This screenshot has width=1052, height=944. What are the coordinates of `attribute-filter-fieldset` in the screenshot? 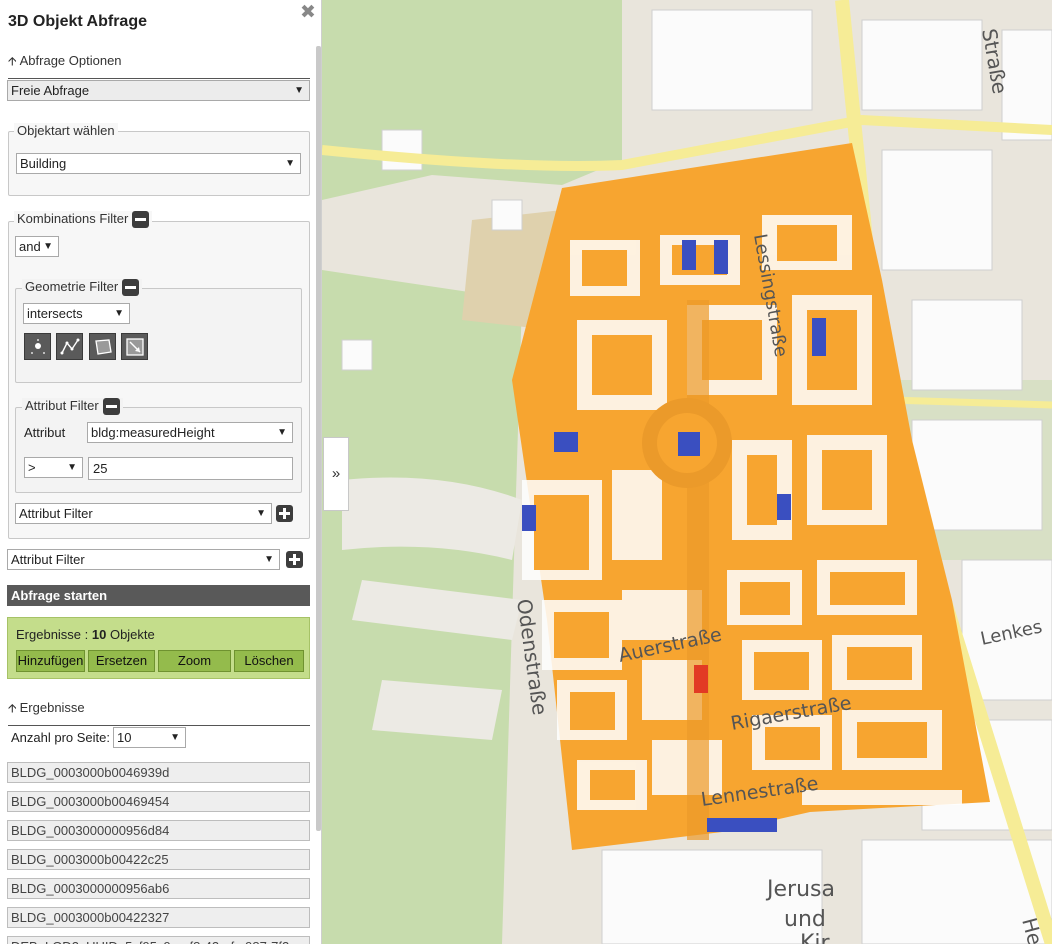 It's located at (158, 450).